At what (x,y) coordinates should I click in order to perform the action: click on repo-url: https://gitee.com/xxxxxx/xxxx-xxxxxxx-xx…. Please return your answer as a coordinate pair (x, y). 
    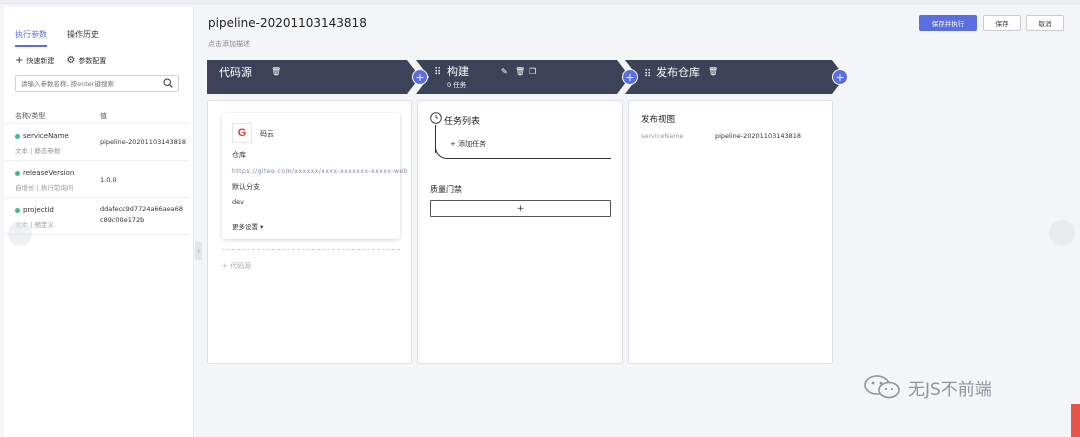
    Looking at the image, I should click on (320, 171).